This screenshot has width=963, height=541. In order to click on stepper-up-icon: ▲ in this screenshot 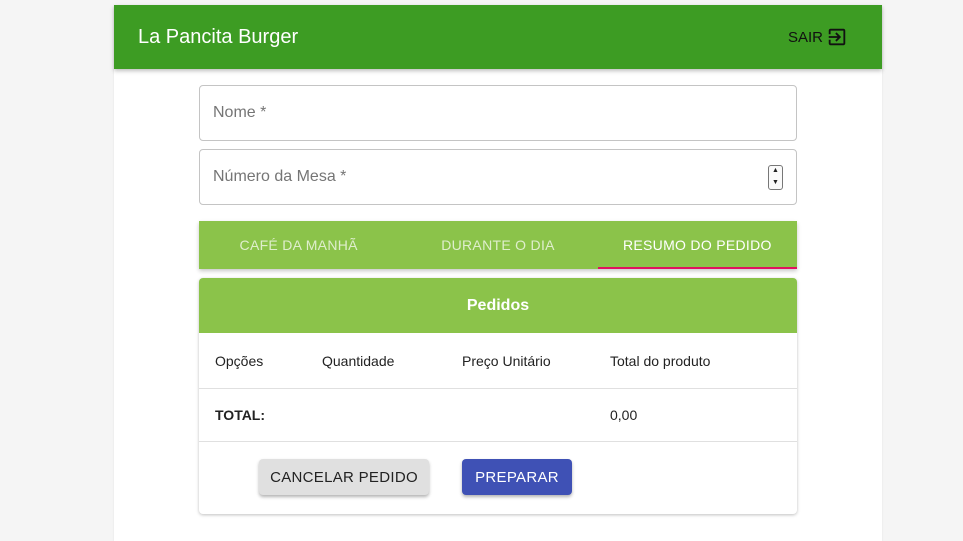, I will do `click(775, 171)`.